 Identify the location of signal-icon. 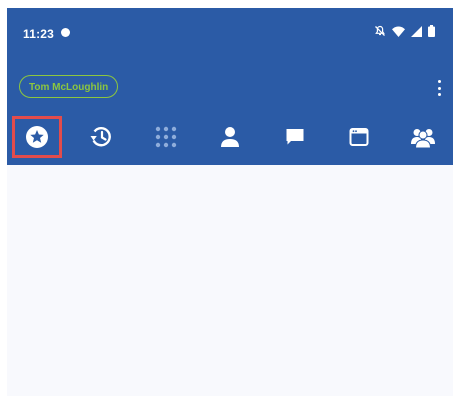
(416, 31).